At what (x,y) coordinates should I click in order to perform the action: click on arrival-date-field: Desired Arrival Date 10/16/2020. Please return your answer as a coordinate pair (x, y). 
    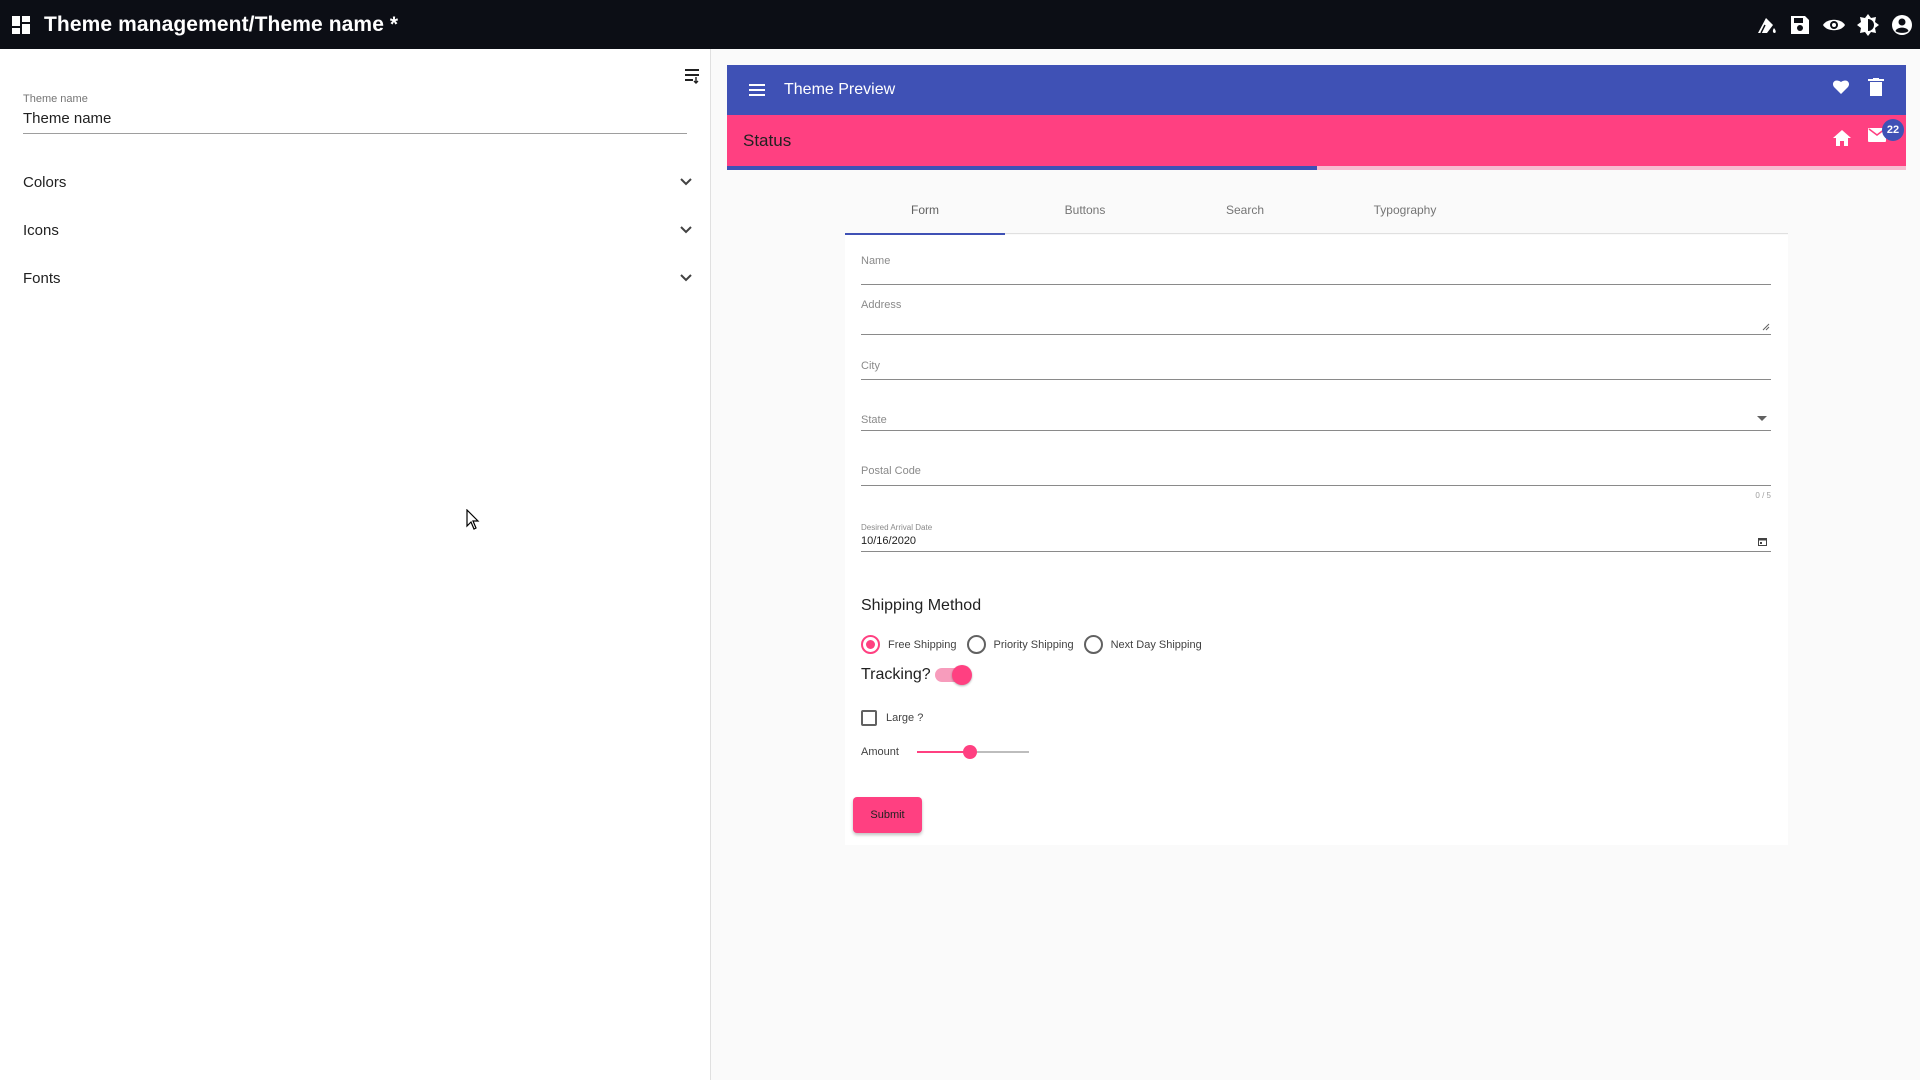
    Looking at the image, I should click on (1316, 537).